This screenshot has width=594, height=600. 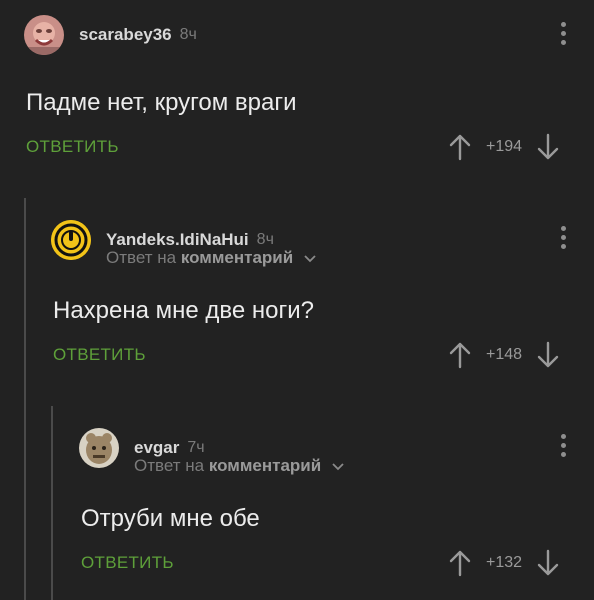 I want to click on comment-text: Отруби мне обе, so click(x=170, y=518).